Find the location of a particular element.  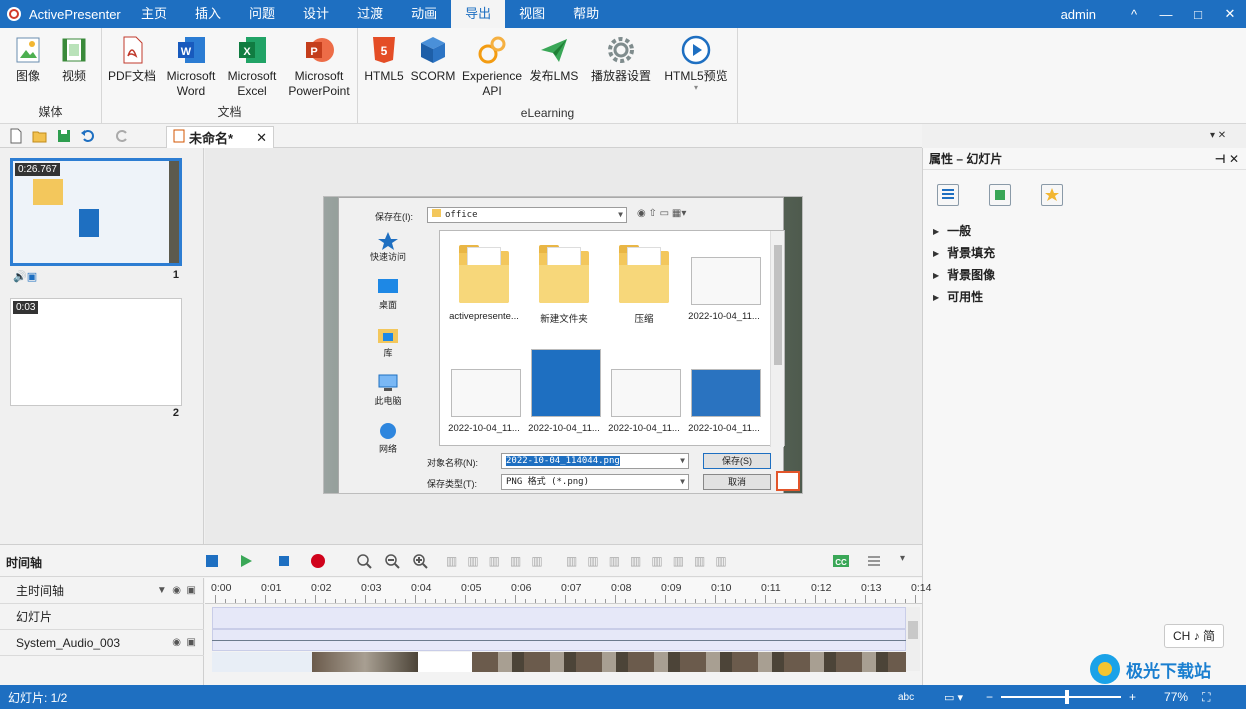

menu-export: 导出 is located at coordinates (478, 14).